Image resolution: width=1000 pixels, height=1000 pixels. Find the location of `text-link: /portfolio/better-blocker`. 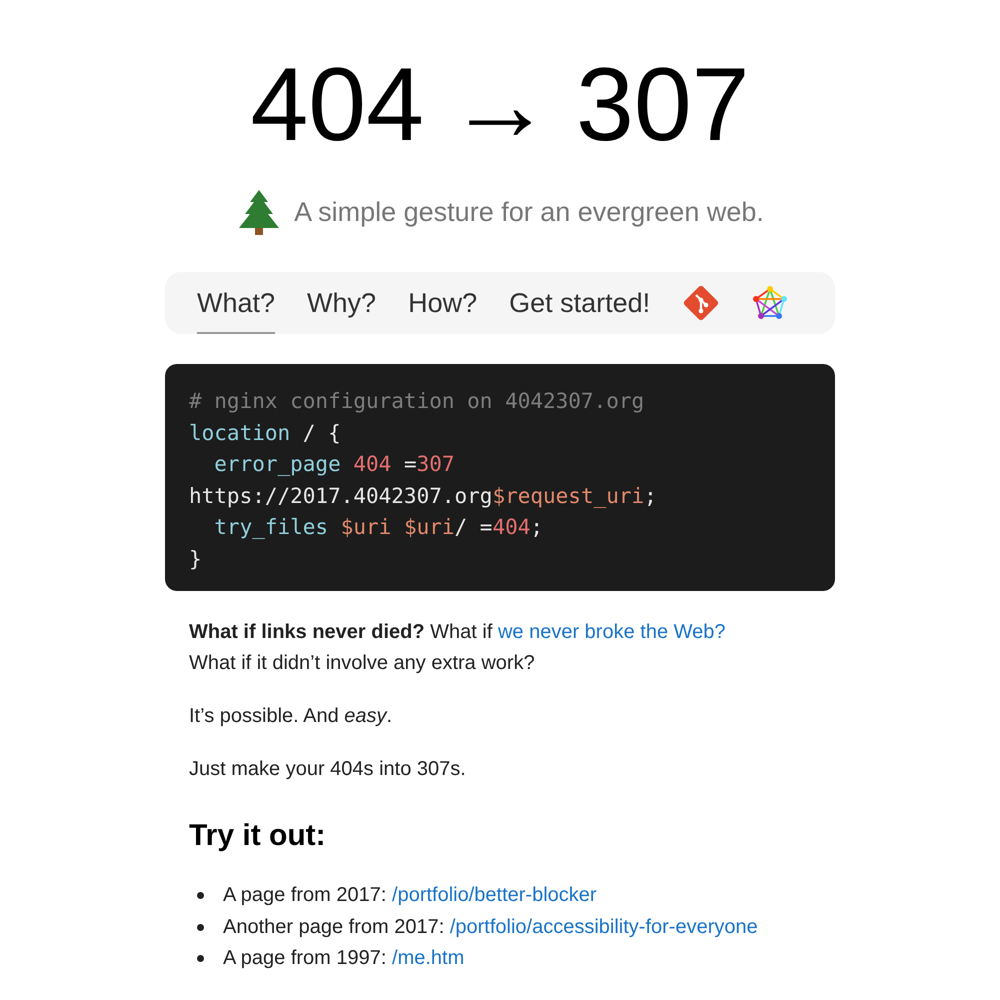

text-link: /portfolio/better-blocker is located at coordinates (494, 895).